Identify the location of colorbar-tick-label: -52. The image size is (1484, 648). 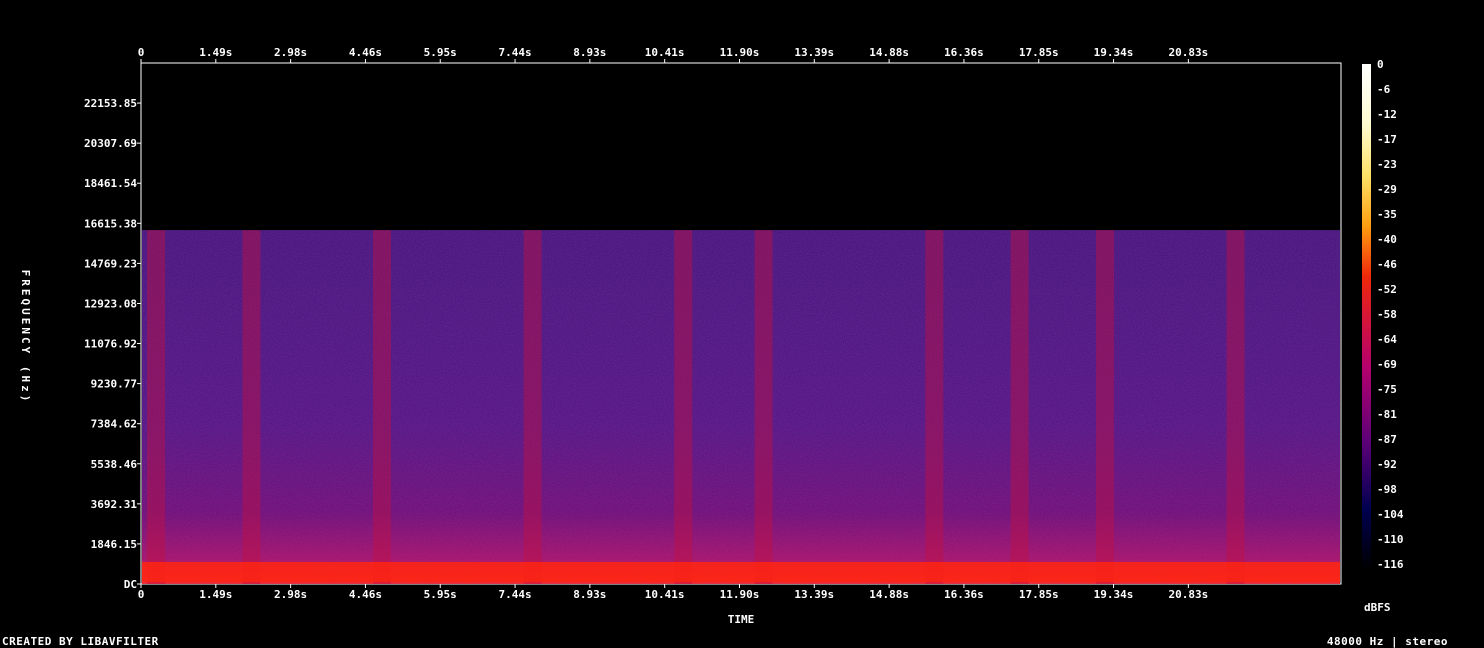
(1387, 289).